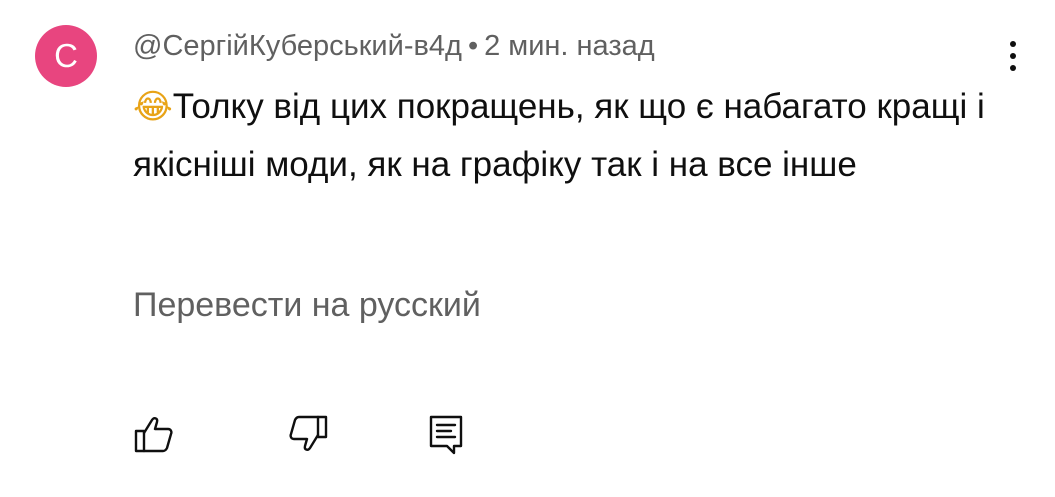 Image resolution: width=1055 pixels, height=497 pixels. Describe the element at coordinates (66, 56) in the screenshot. I see `avatar: C` at that location.